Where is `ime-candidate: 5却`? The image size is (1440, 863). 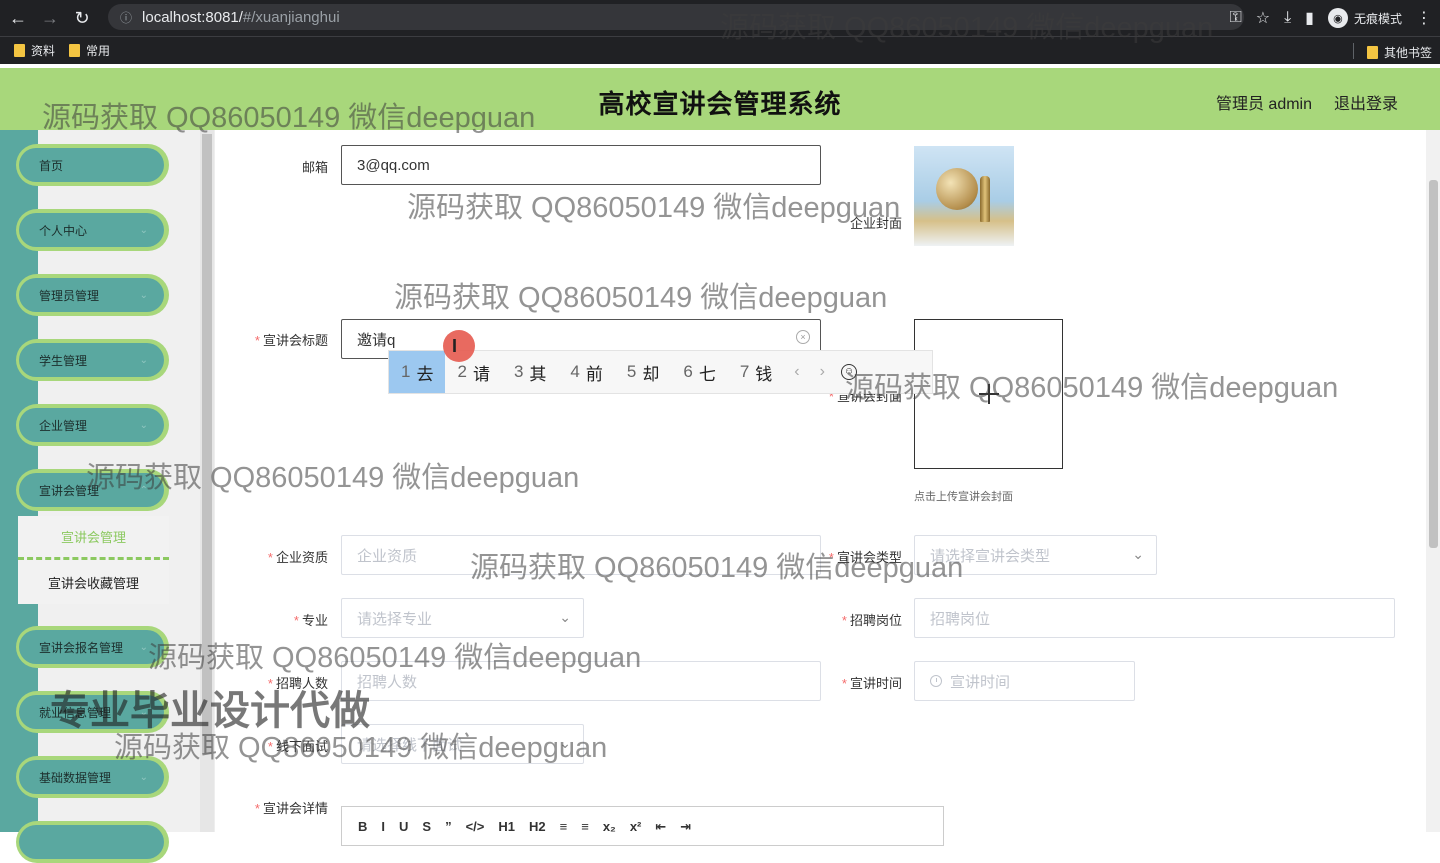
ime-candidate: 5却 is located at coordinates (643, 372).